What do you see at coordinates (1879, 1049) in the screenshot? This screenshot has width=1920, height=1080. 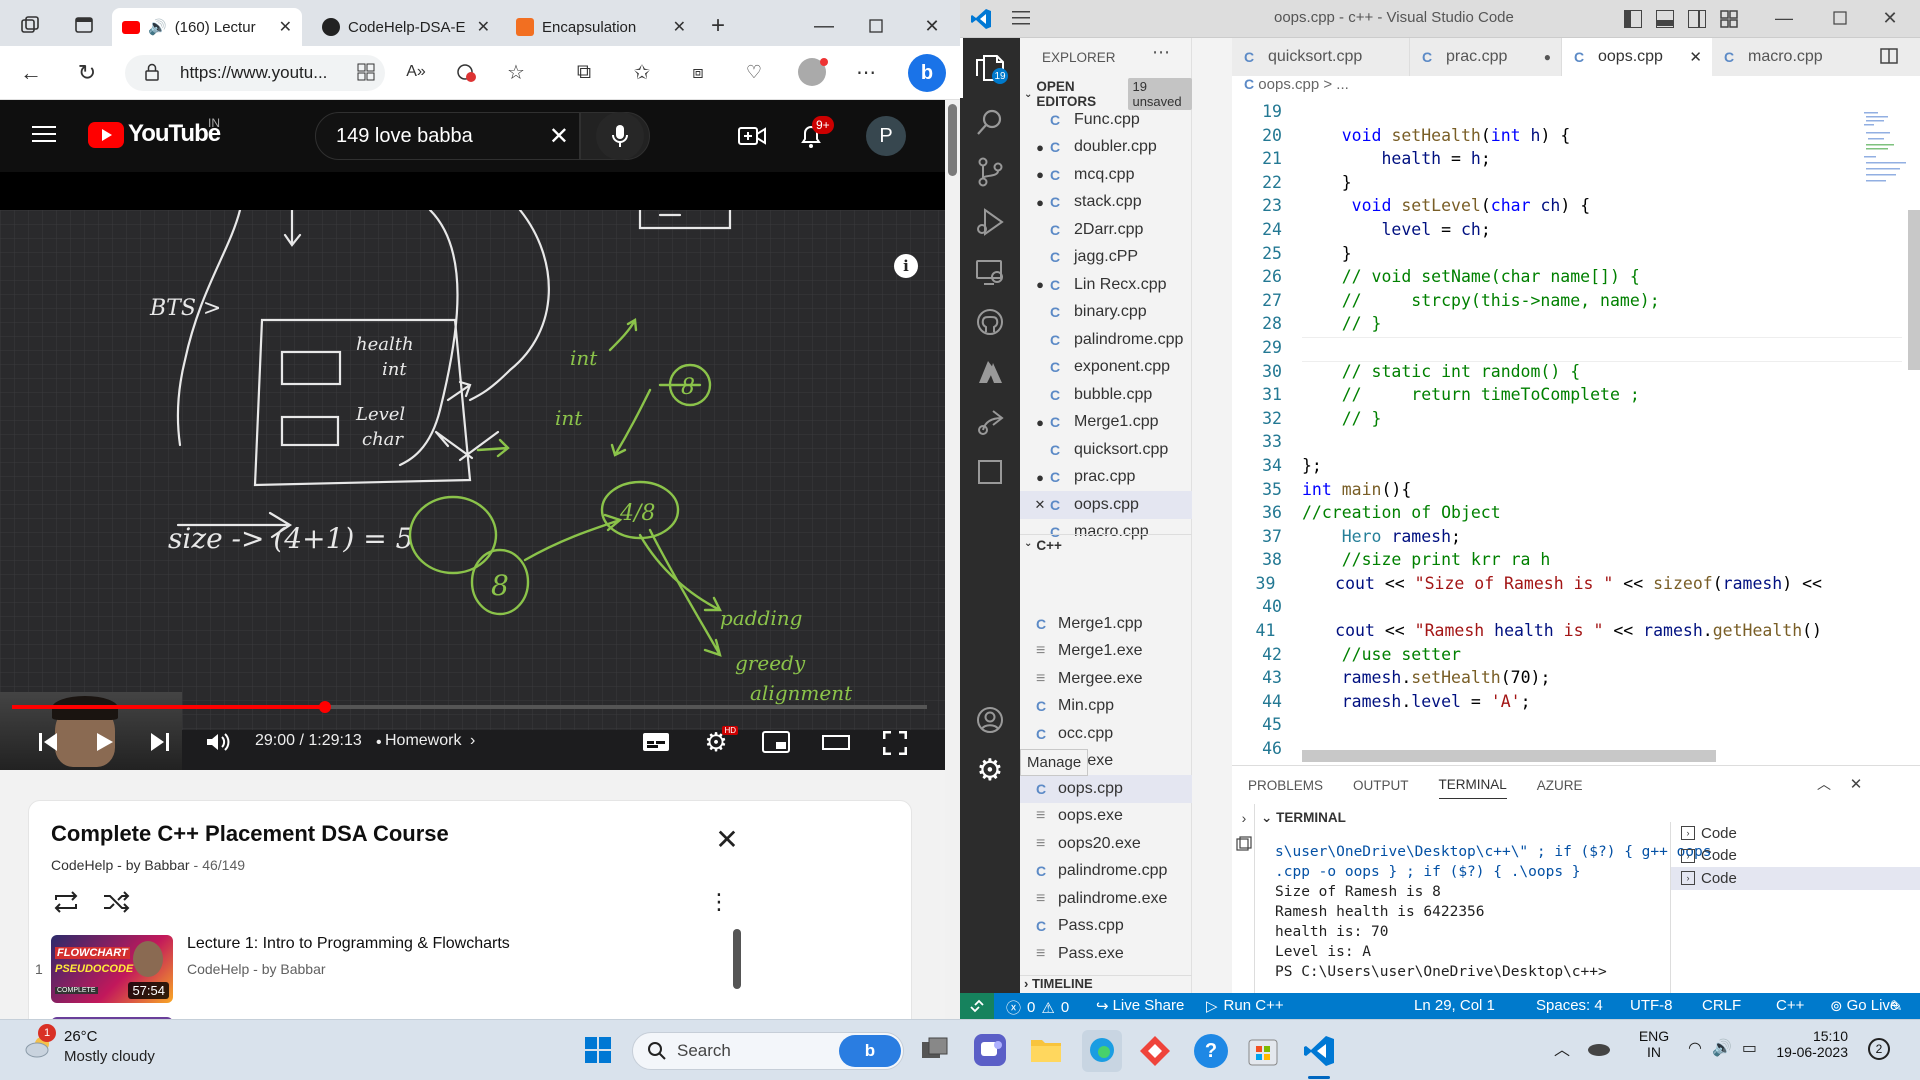 I see `notification-center-badge: 2` at bounding box center [1879, 1049].